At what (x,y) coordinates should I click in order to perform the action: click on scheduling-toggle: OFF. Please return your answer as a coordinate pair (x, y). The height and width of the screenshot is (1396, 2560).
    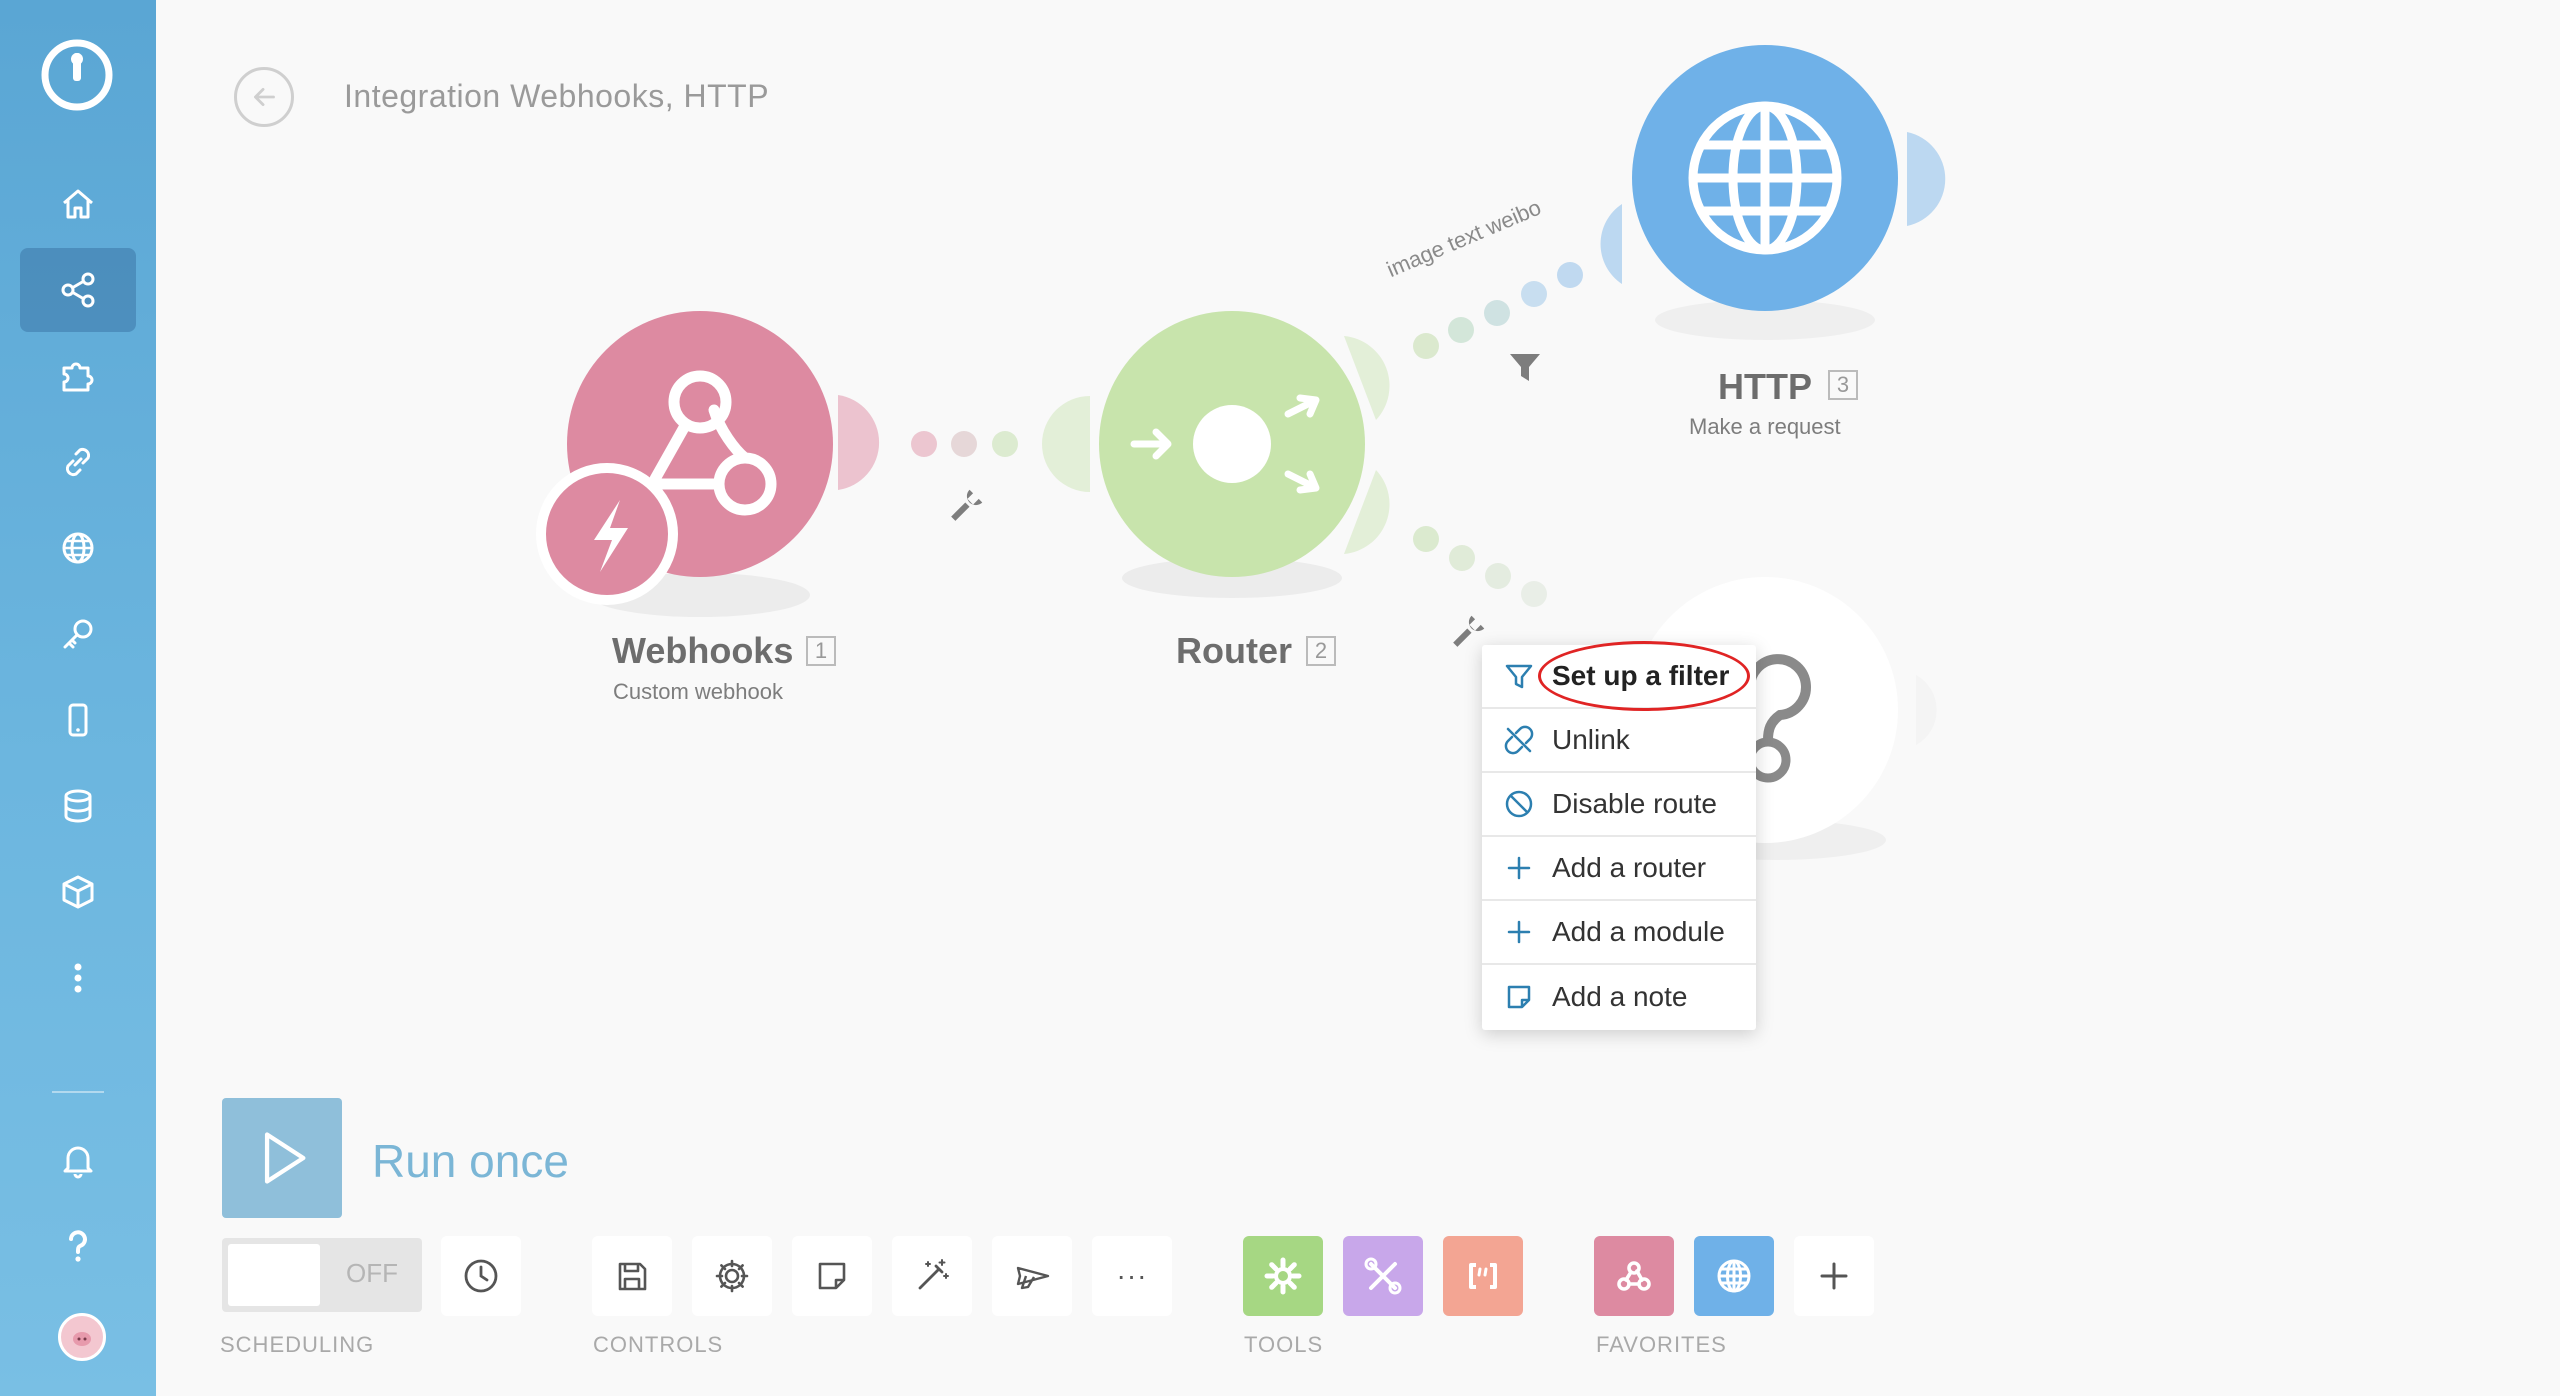
    Looking at the image, I should click on (322, 1275).